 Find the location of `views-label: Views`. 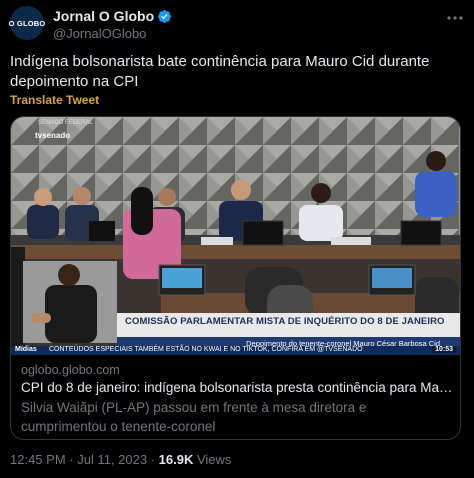

views-label: Views is located at coordinates (212, 459).